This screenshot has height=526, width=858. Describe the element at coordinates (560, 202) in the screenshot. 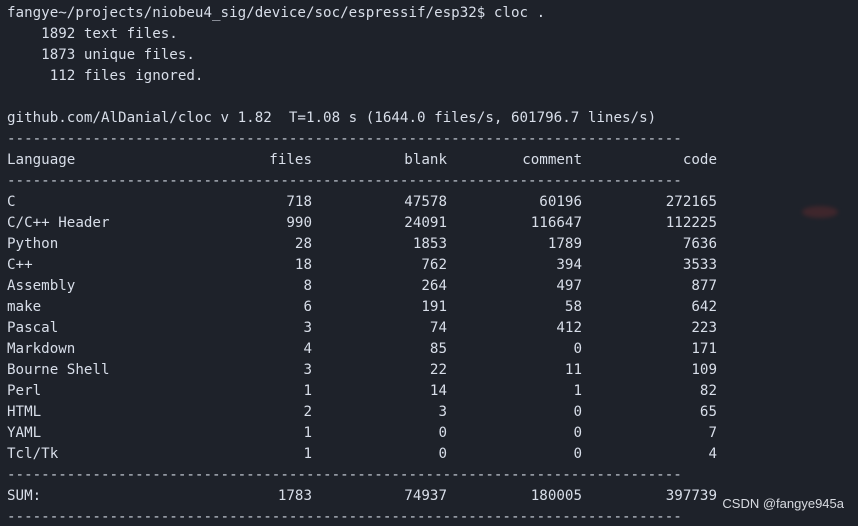

I see `cell-comment: 60196` at that location.